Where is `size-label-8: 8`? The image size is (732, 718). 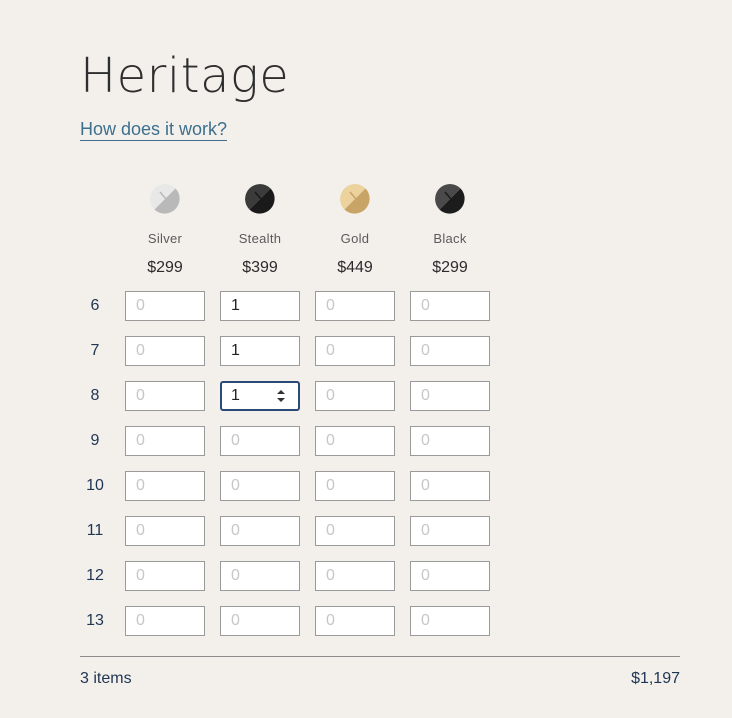
size-label-8: 8 is located at coordinates (95, 395).